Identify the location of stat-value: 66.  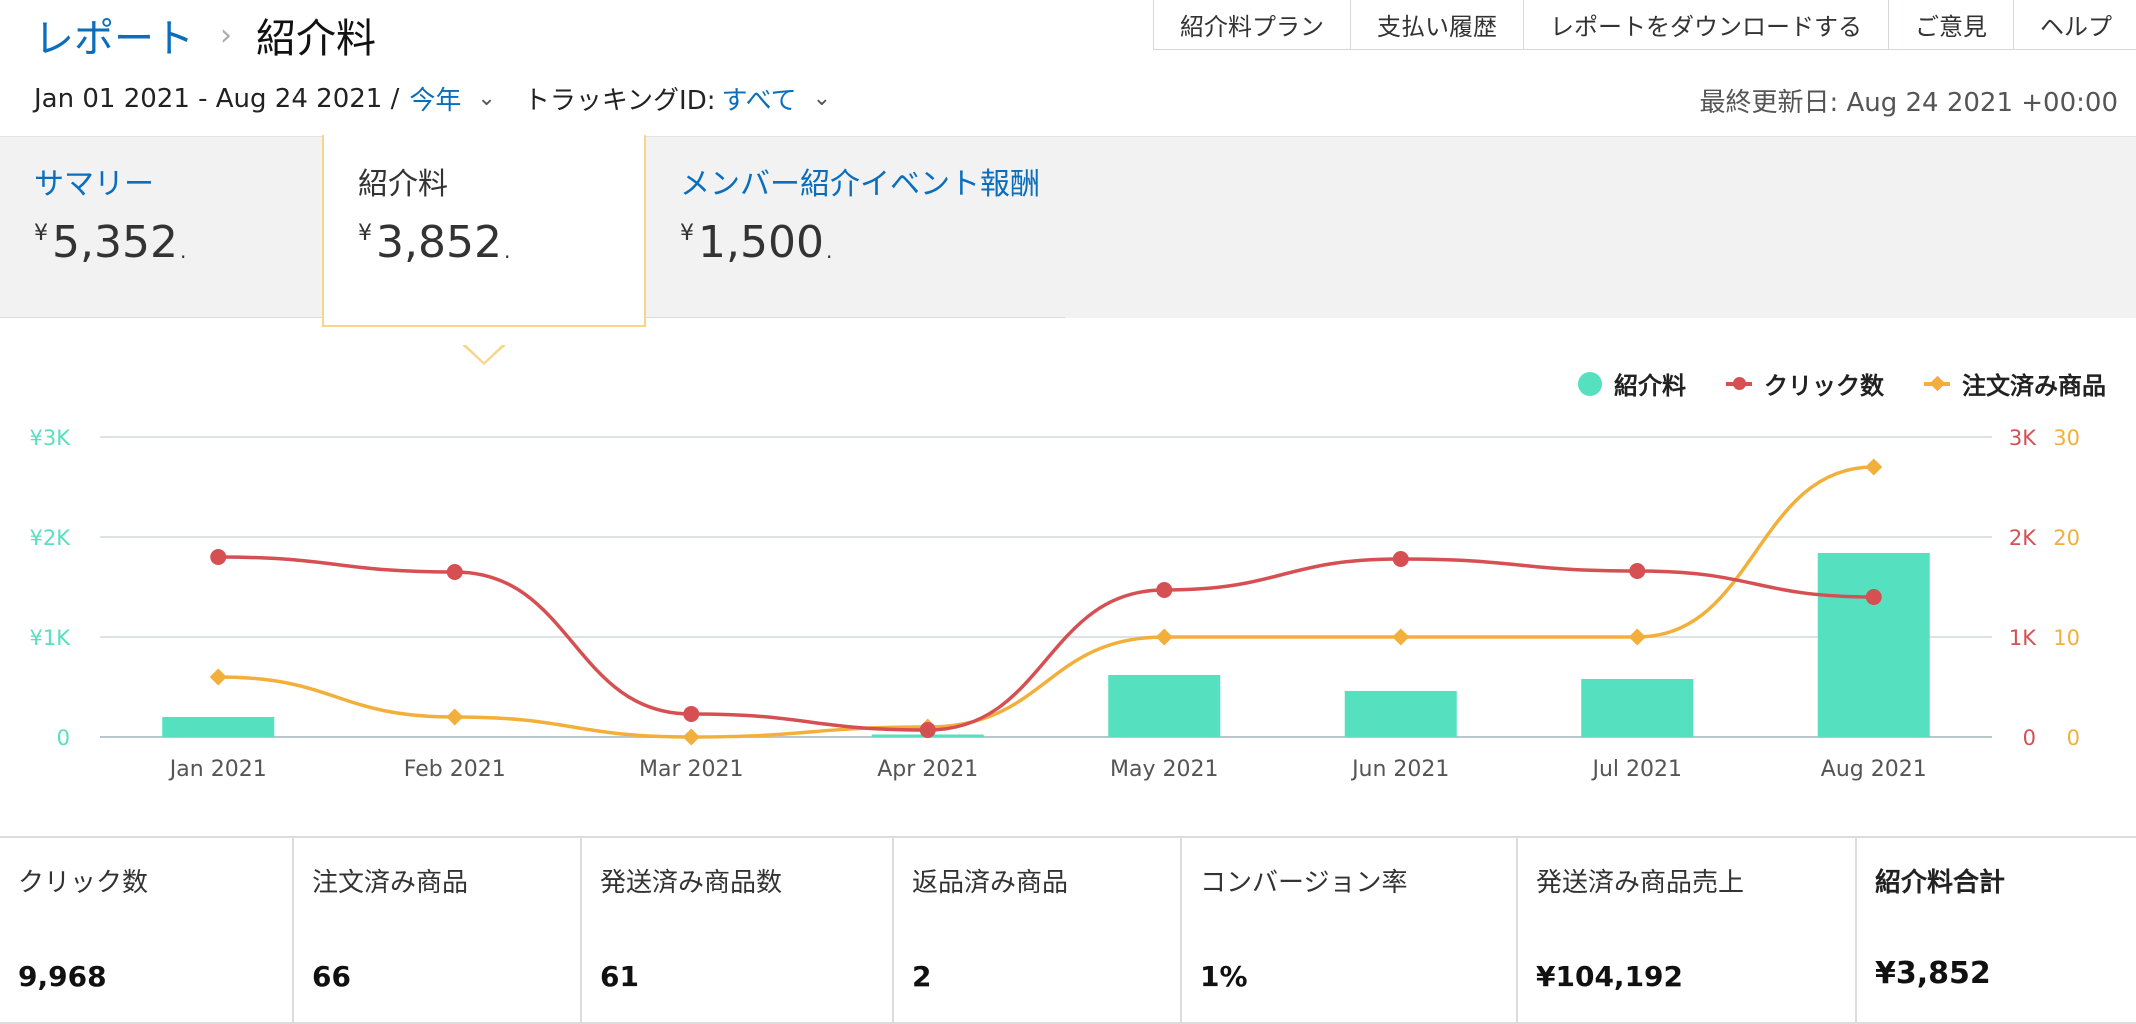
(331, 976).